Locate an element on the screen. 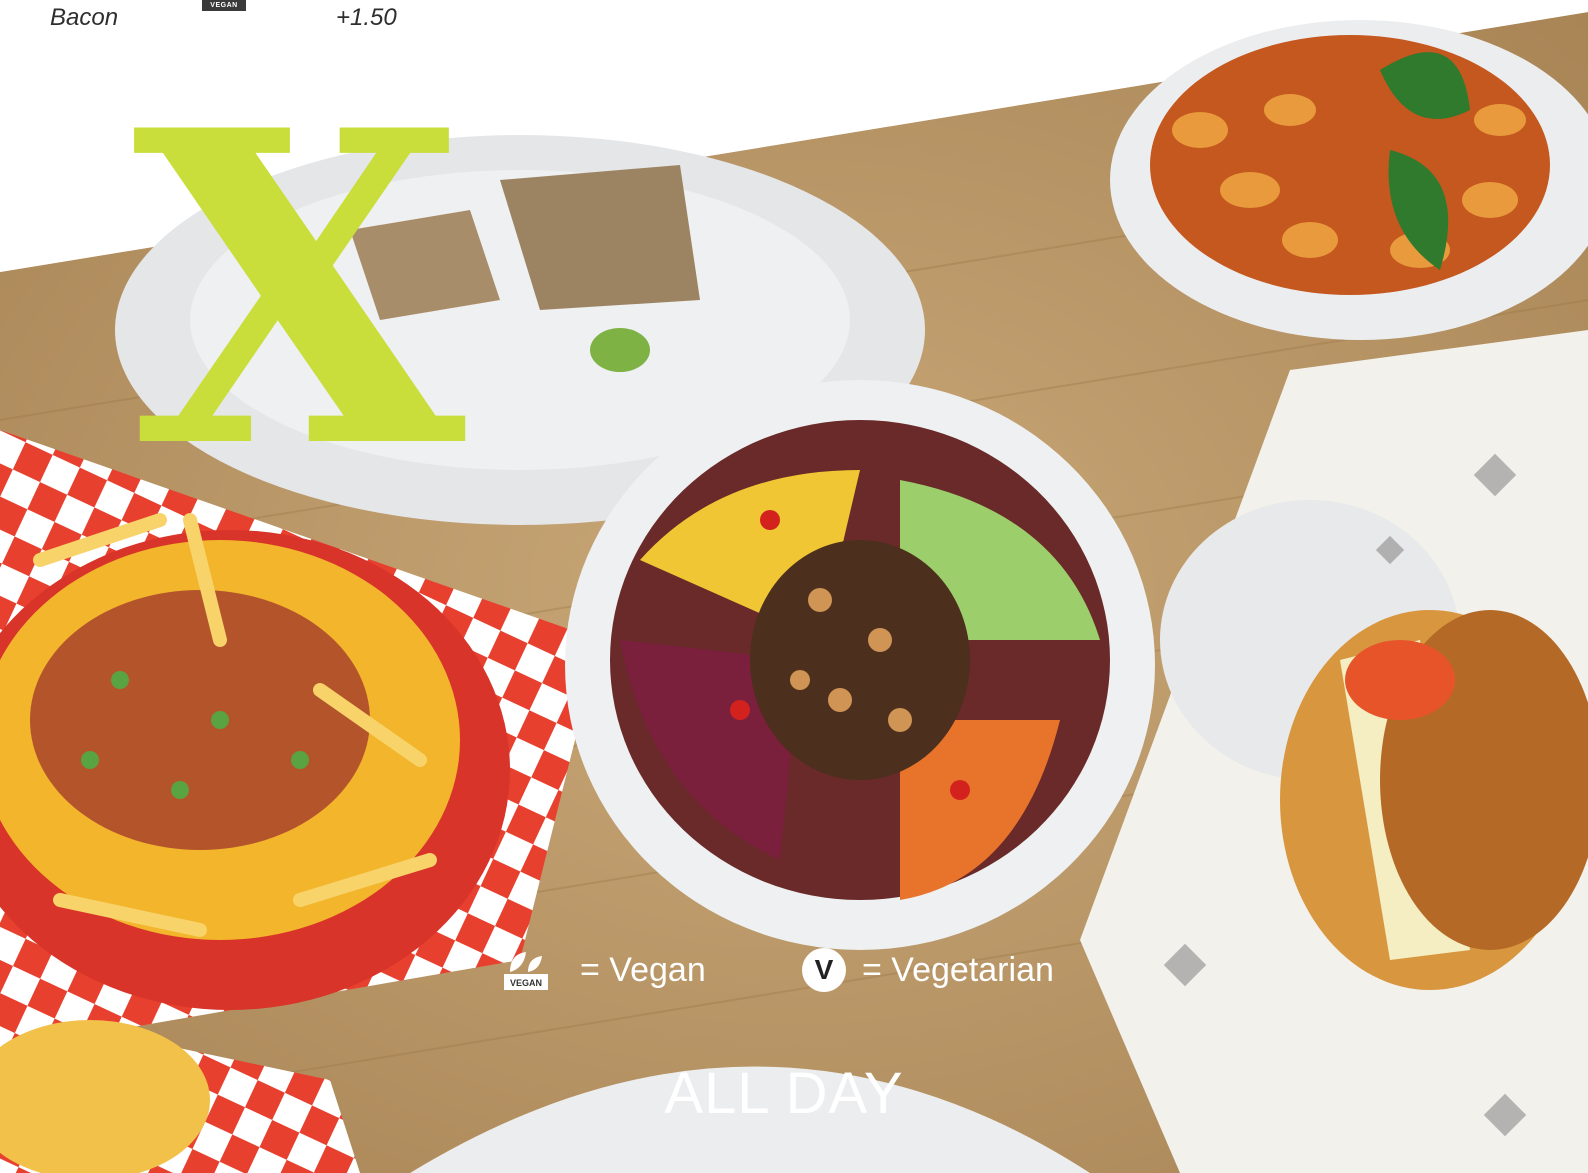  vegan-badge-text: VEGAN is located at coordinates (526, 983).